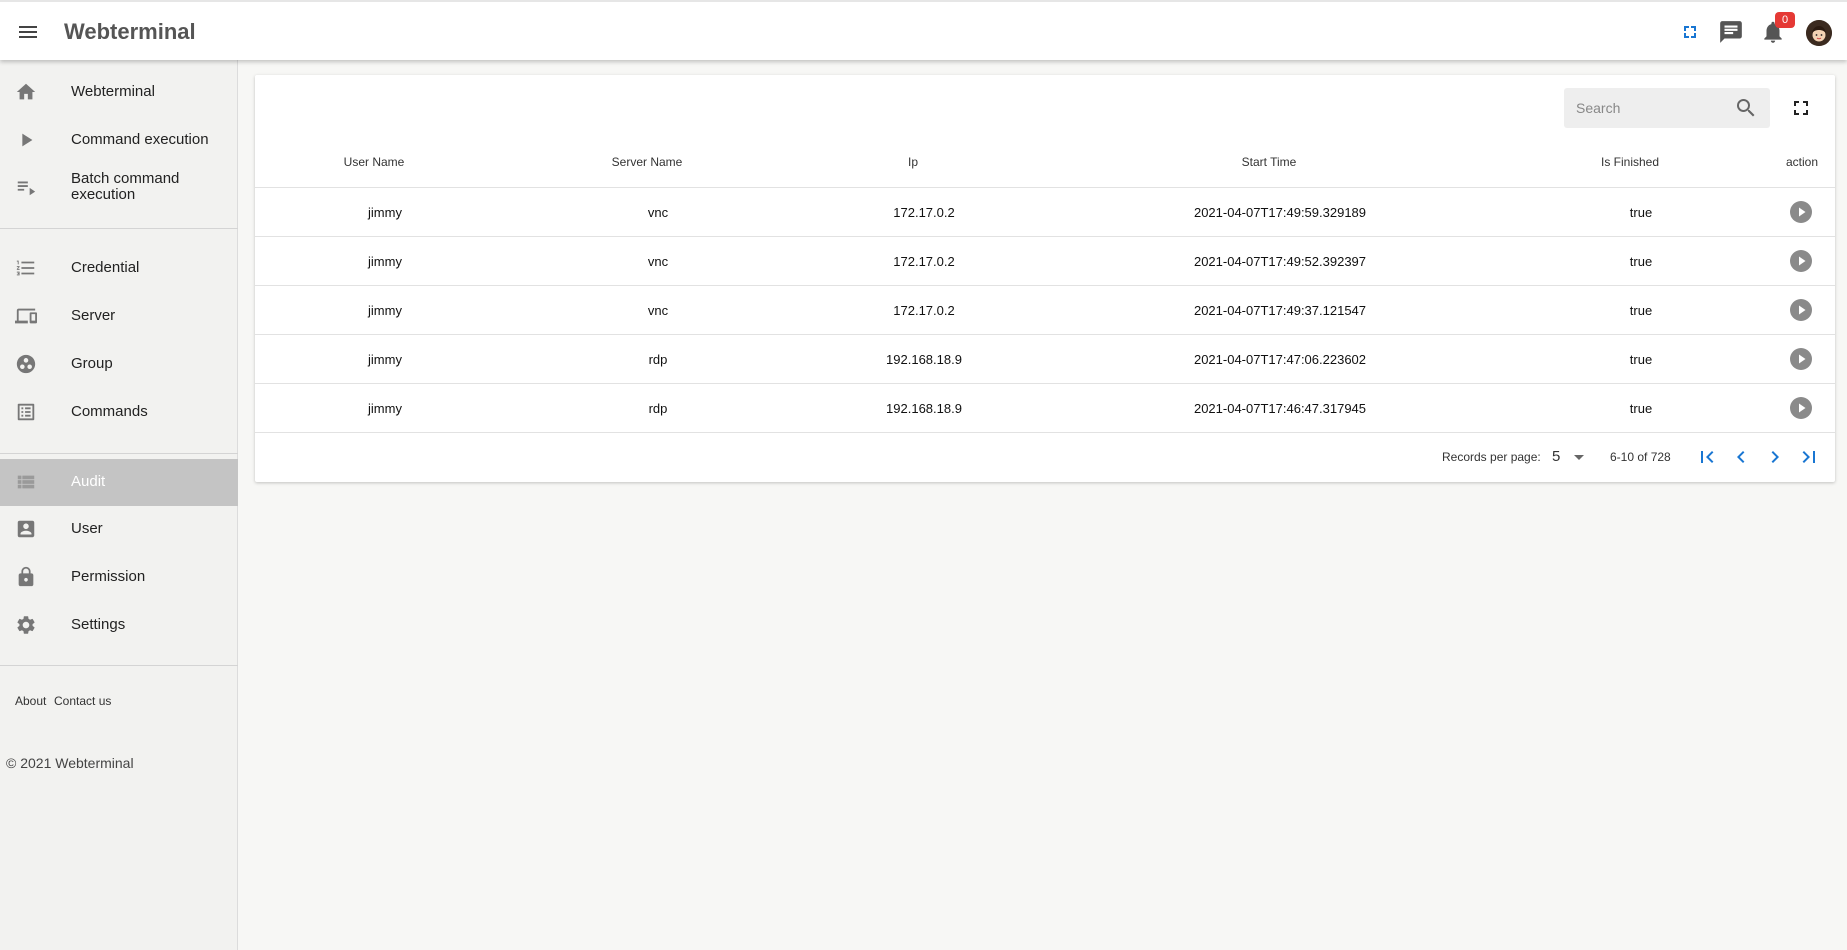 Image resolution: width=1847 pixels, height=950 pixels. I want to click on sidebar-item-label: Credential, so click(105, 267).